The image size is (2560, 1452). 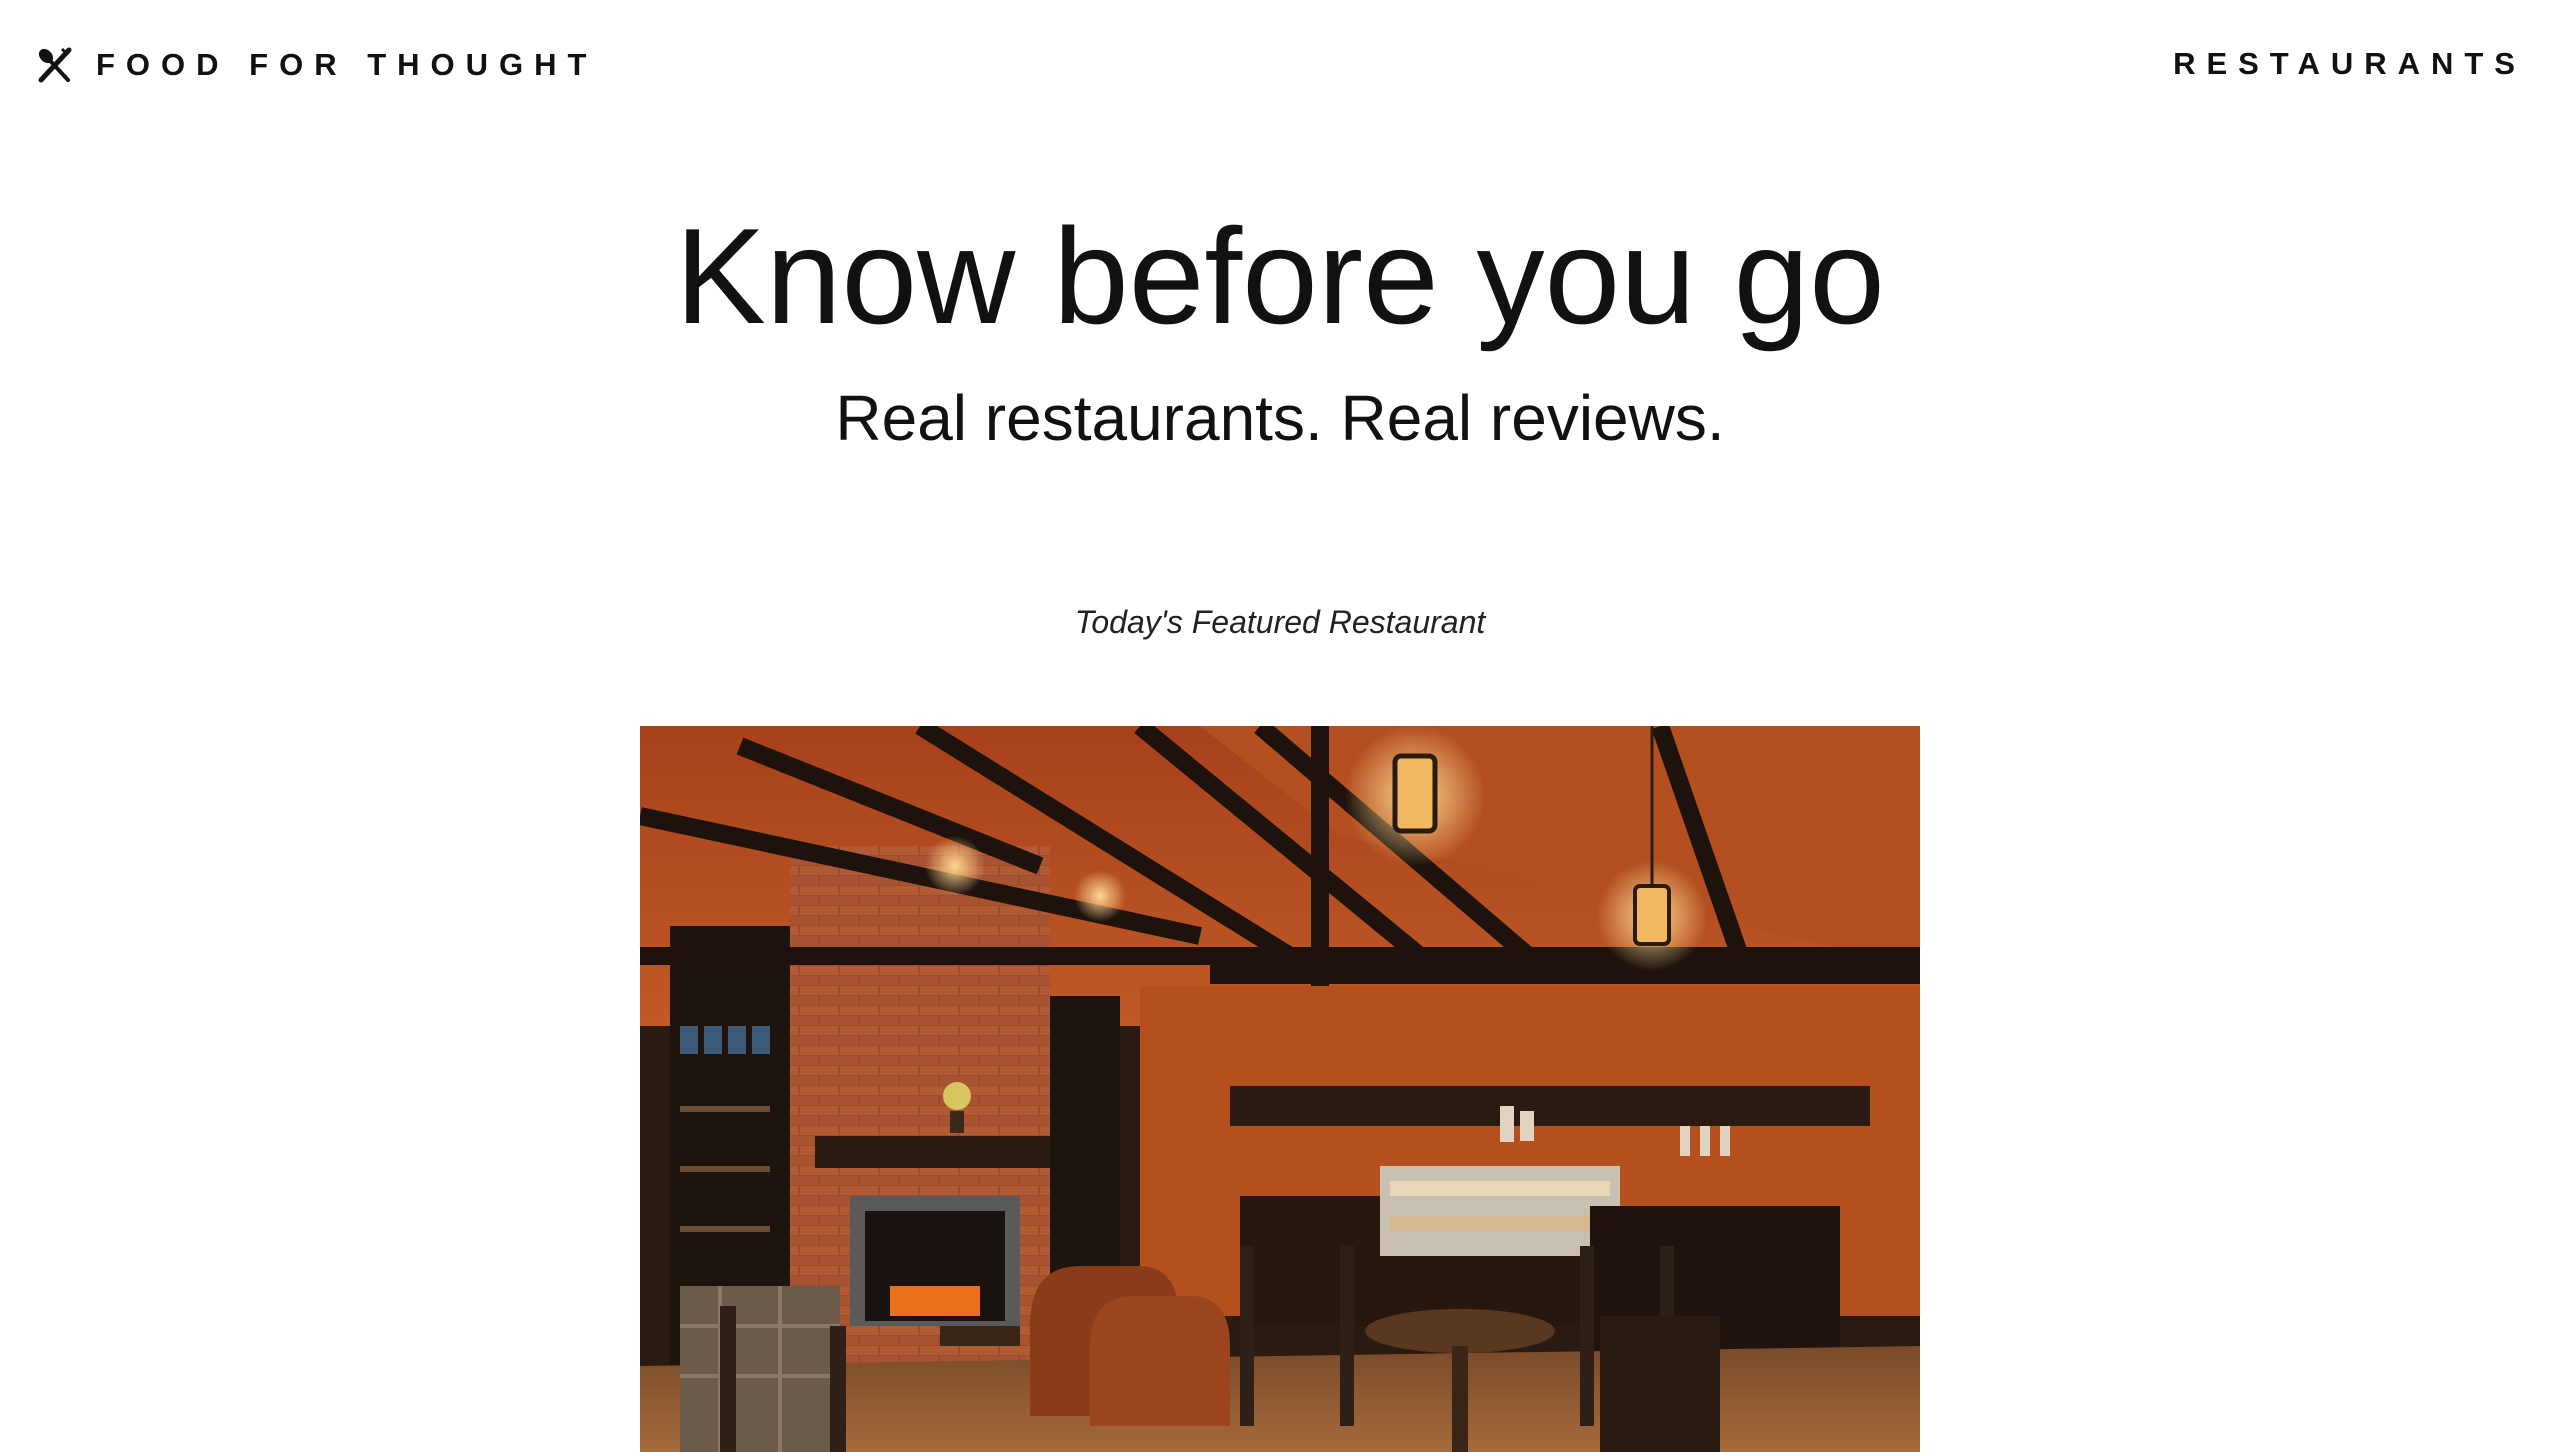 I want to click on brand-name: FOOD FOR THOUGHT, so click(x=347, y=64).